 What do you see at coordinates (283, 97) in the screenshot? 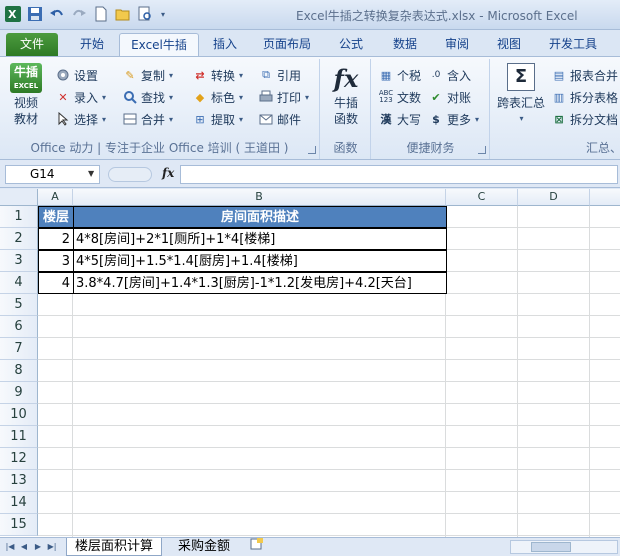
I see `print-button: 打印 ▾` at bounding box center [283, 97].